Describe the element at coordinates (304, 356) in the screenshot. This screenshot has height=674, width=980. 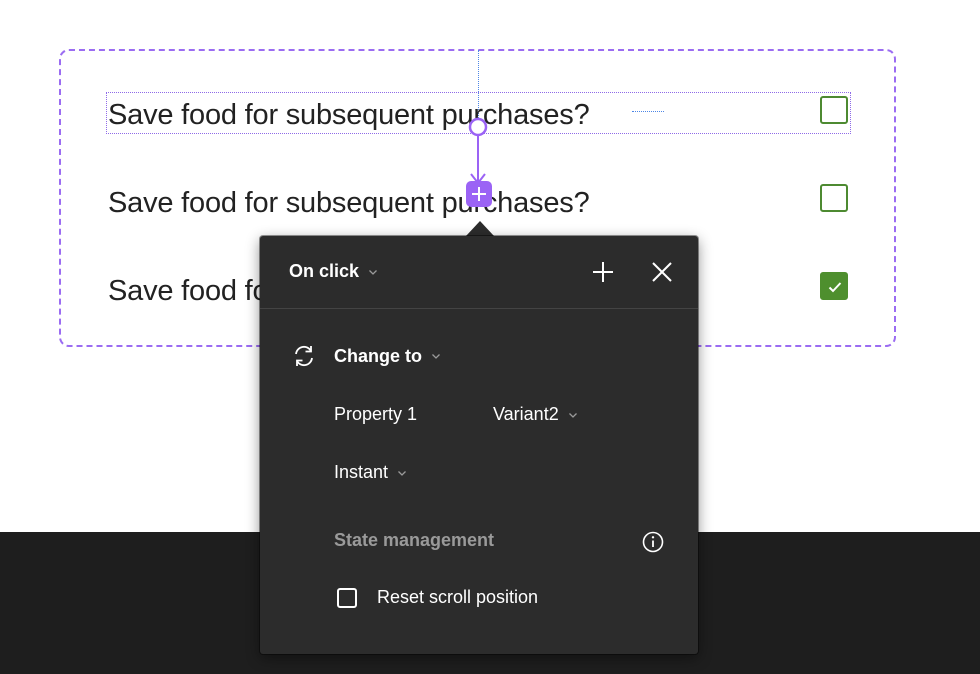
I see `swap-cycle-icon` at that location.